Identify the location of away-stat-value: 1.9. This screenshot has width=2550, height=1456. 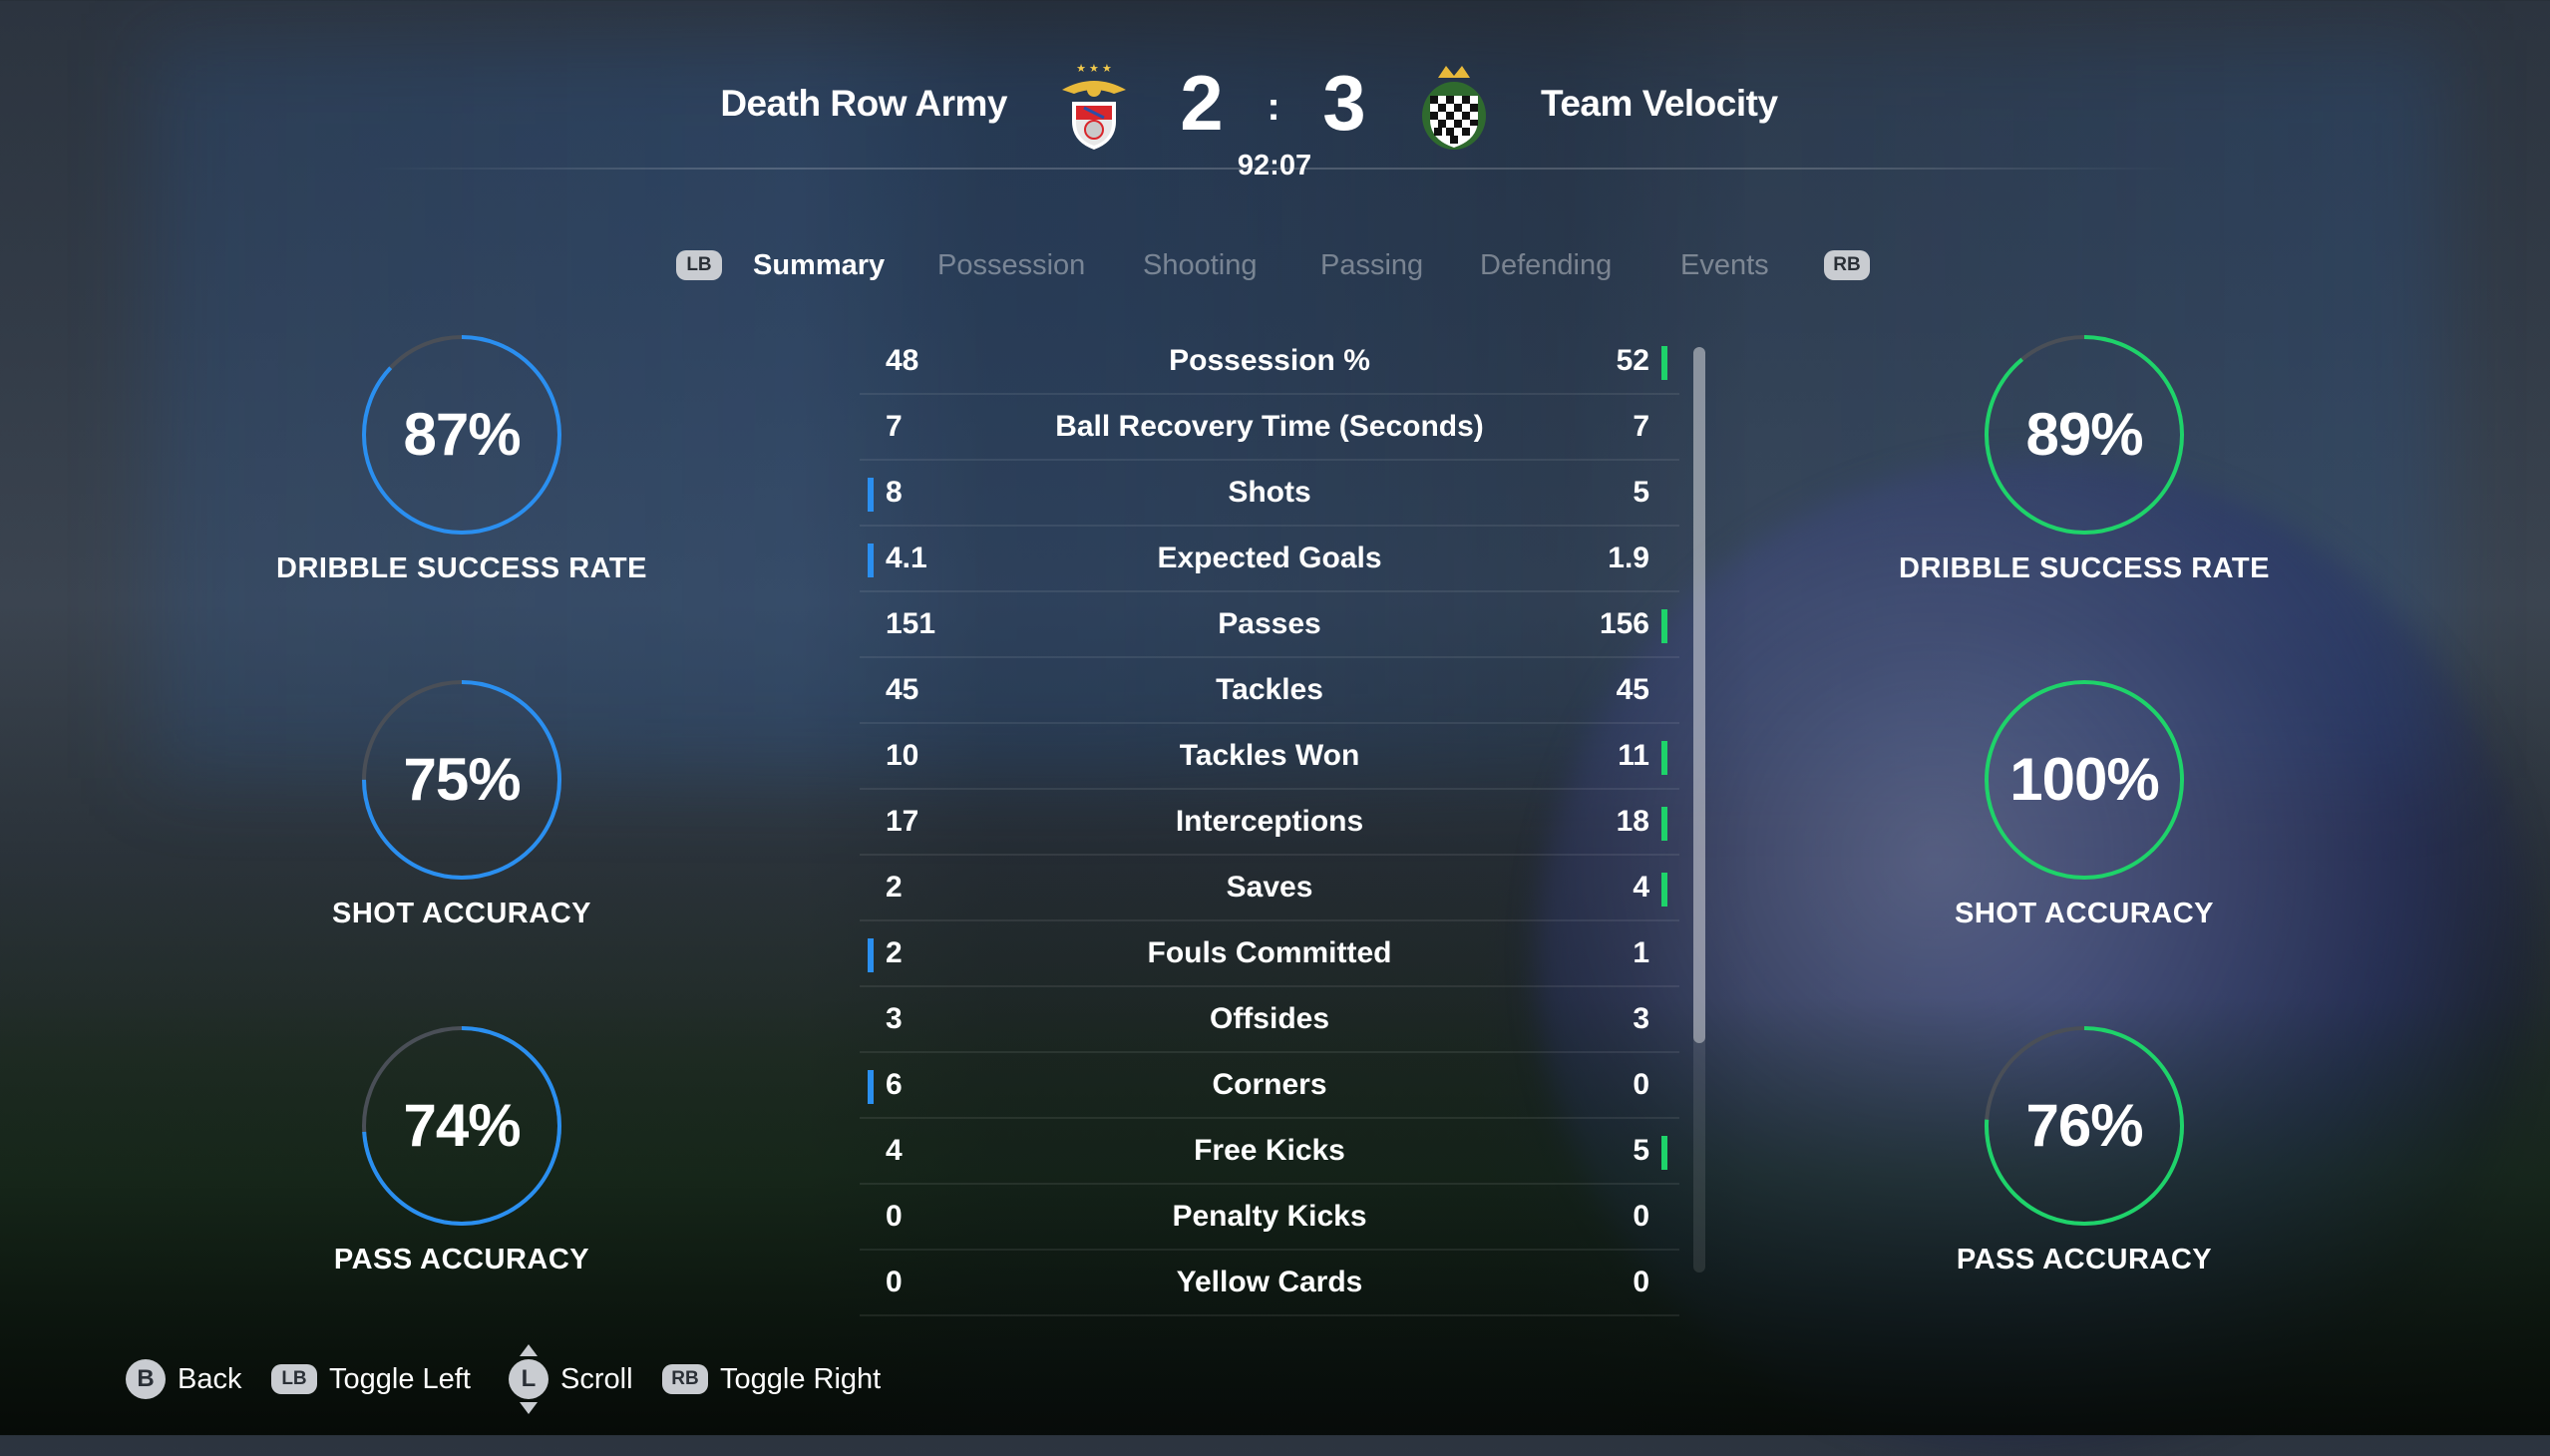
(1628, 558).